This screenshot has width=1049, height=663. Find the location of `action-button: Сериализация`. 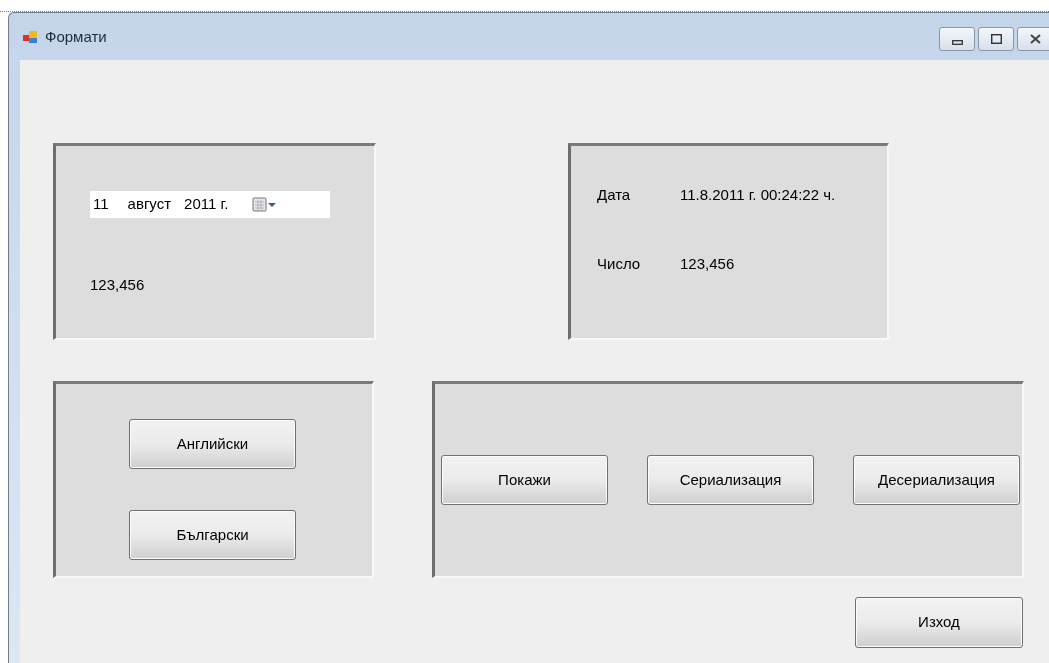

action-button: Сериализация is located at coordinates (730, 480).